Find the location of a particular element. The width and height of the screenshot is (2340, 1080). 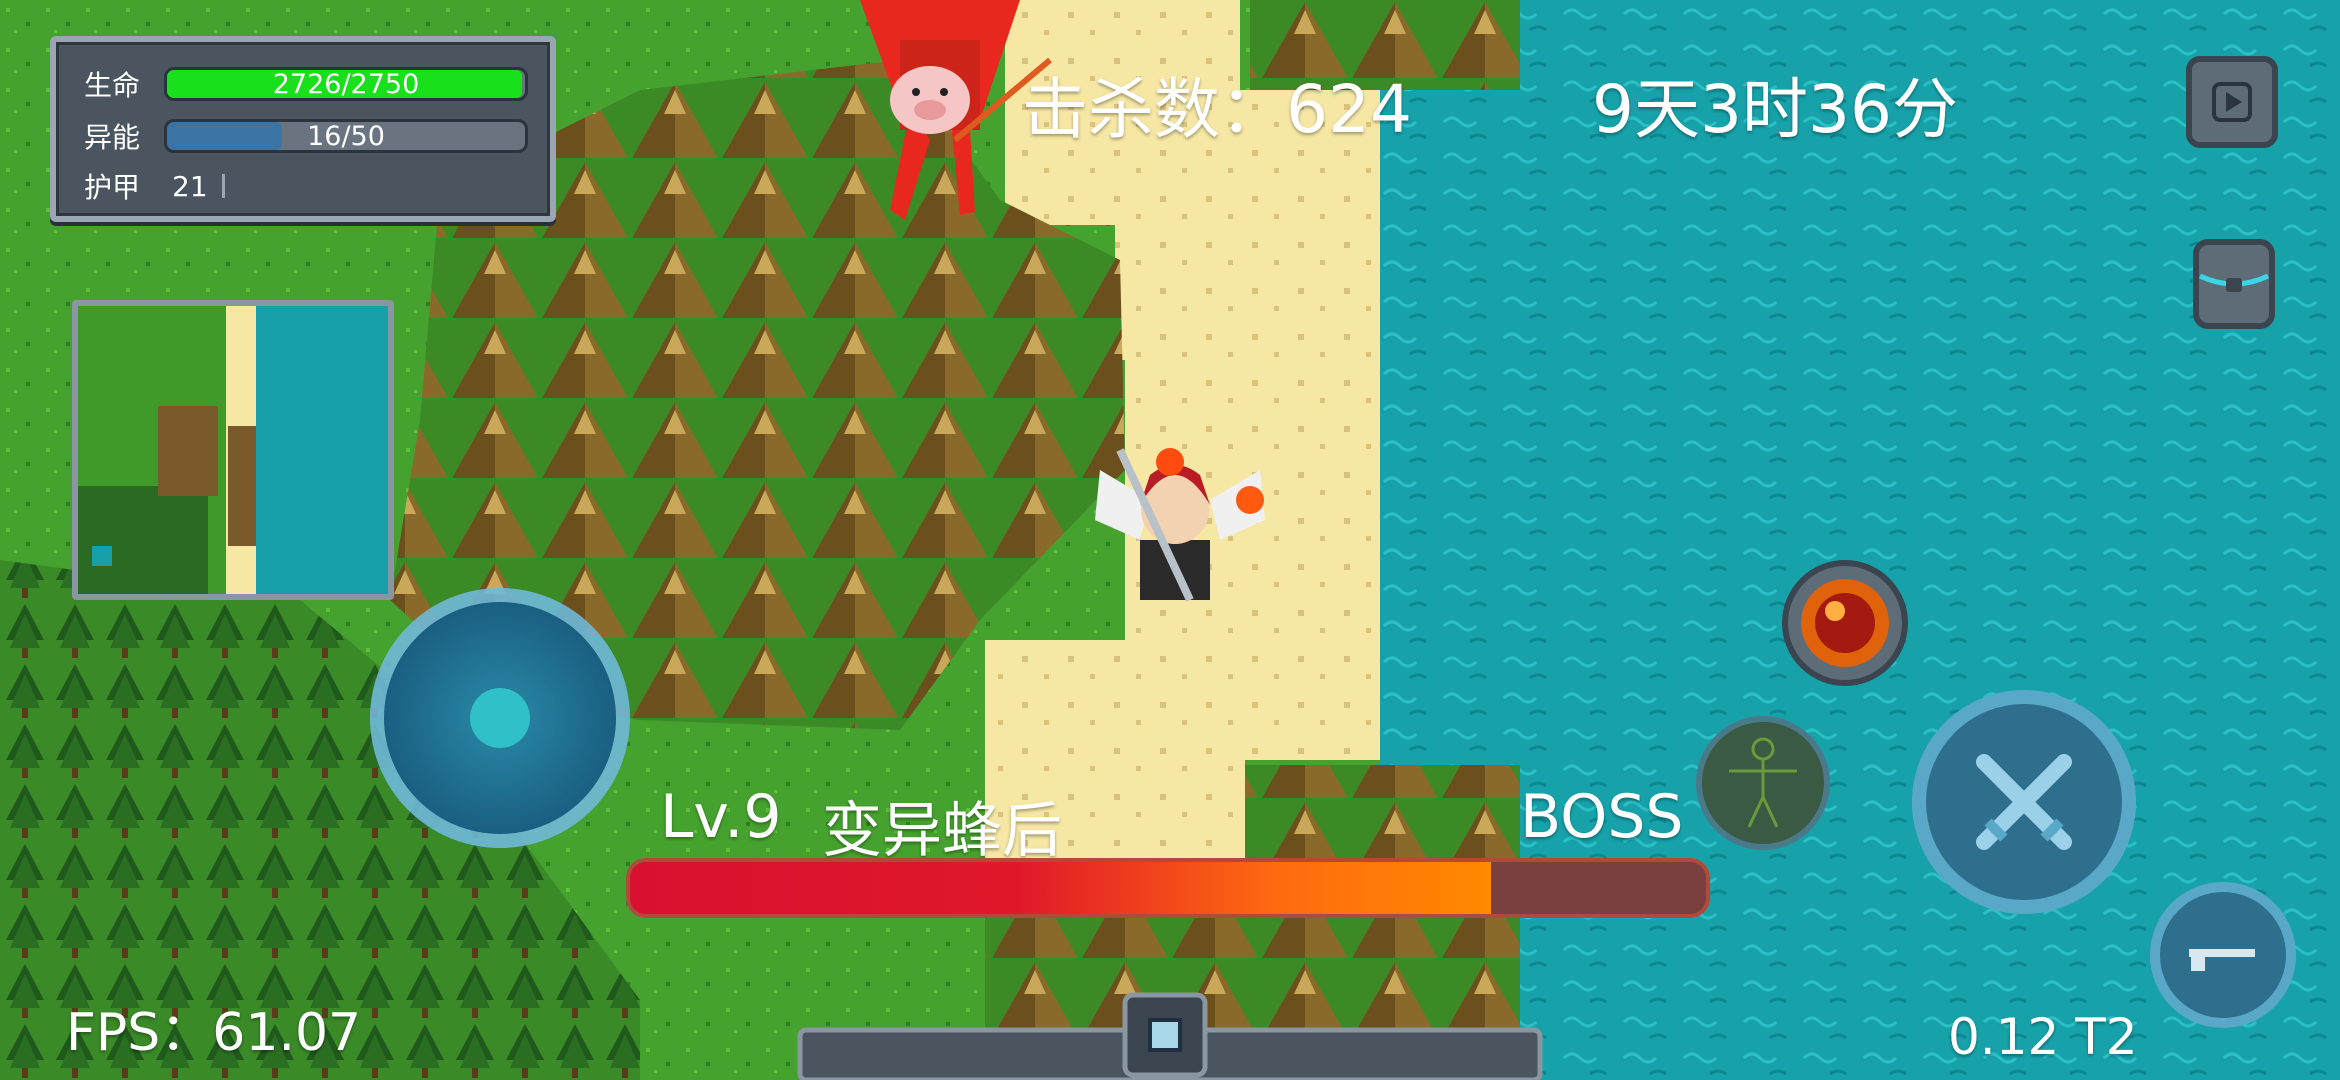

minimap is located at coordinates (233, 450).